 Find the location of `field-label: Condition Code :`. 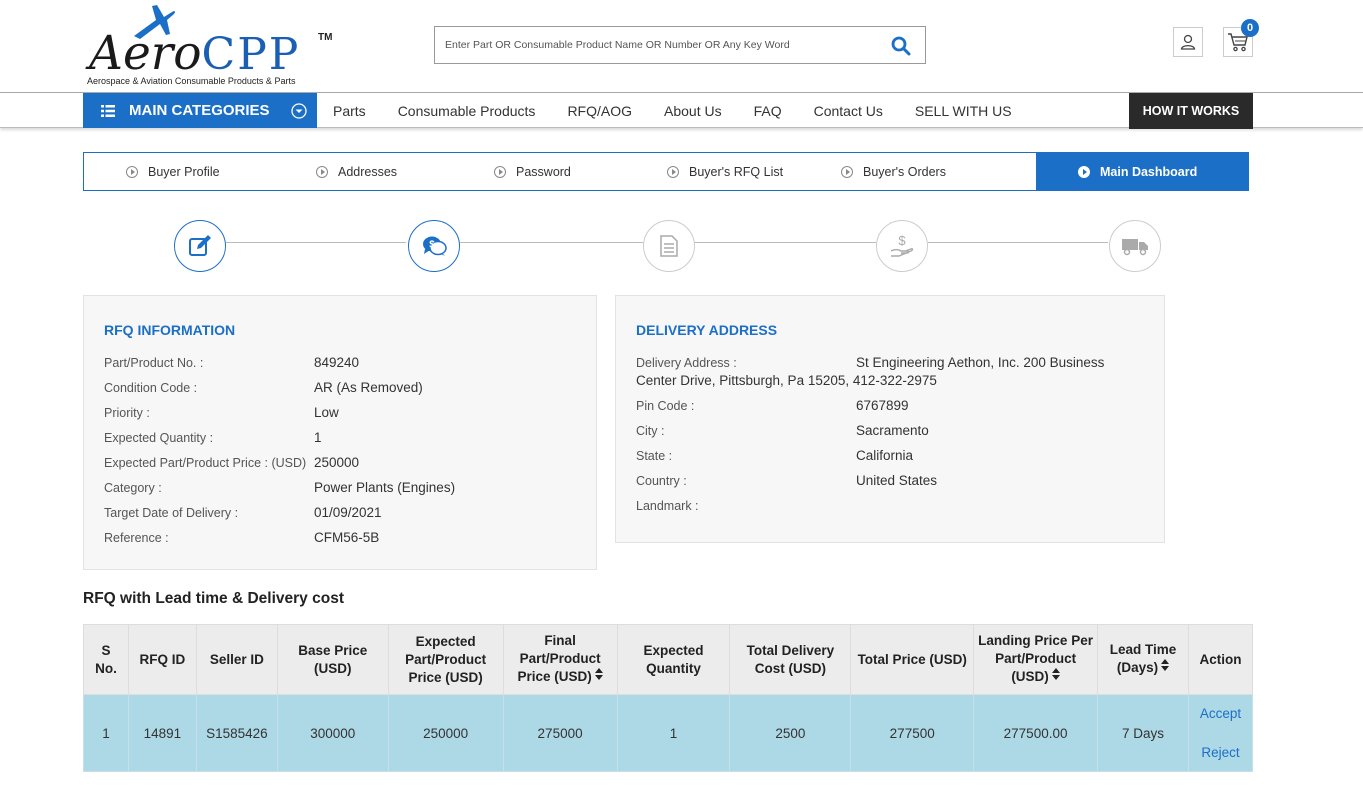

field-label: Condition Code : is located at coordinates (151, 388).